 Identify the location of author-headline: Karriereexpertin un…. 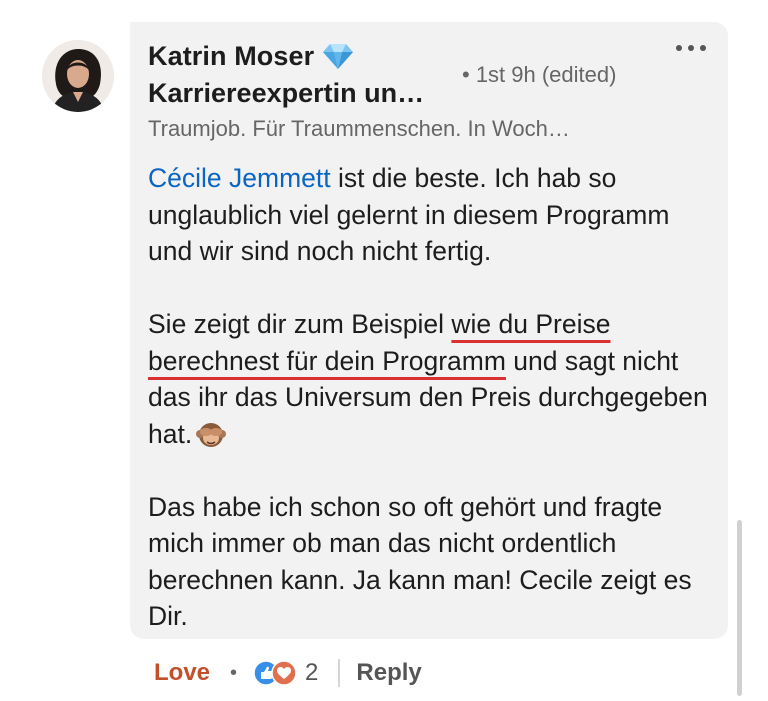
(286, 93).